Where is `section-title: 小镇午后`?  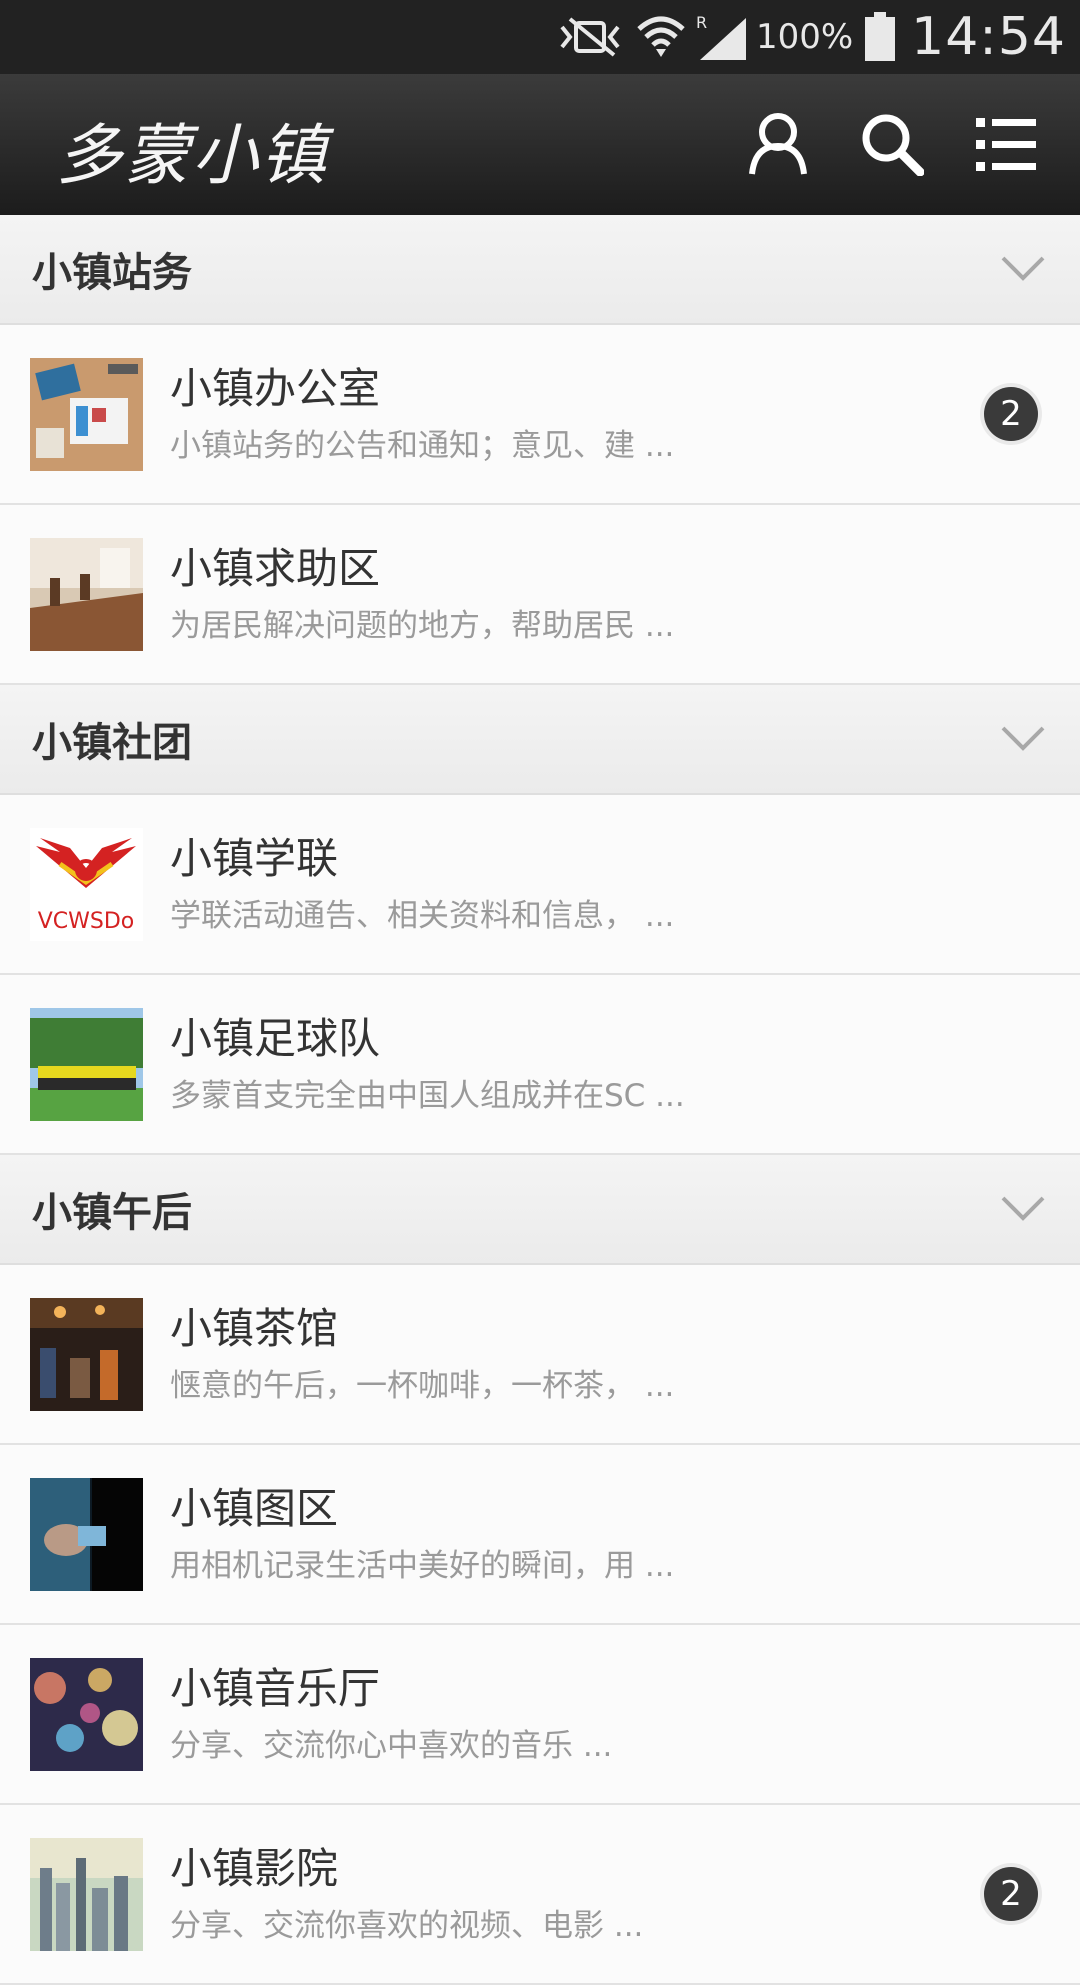 section-title: 小镇午后 is located at coordinates (112, 1213).